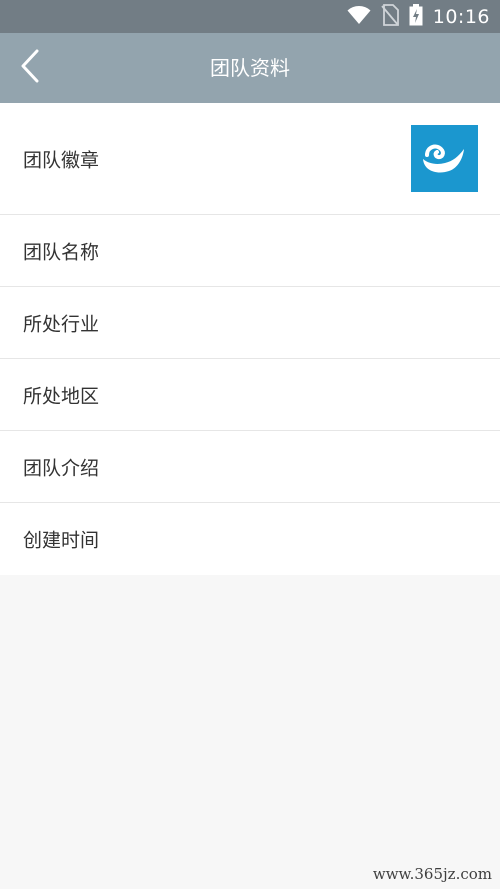  I want to click on chevron-left-icon, so click(30, 68).